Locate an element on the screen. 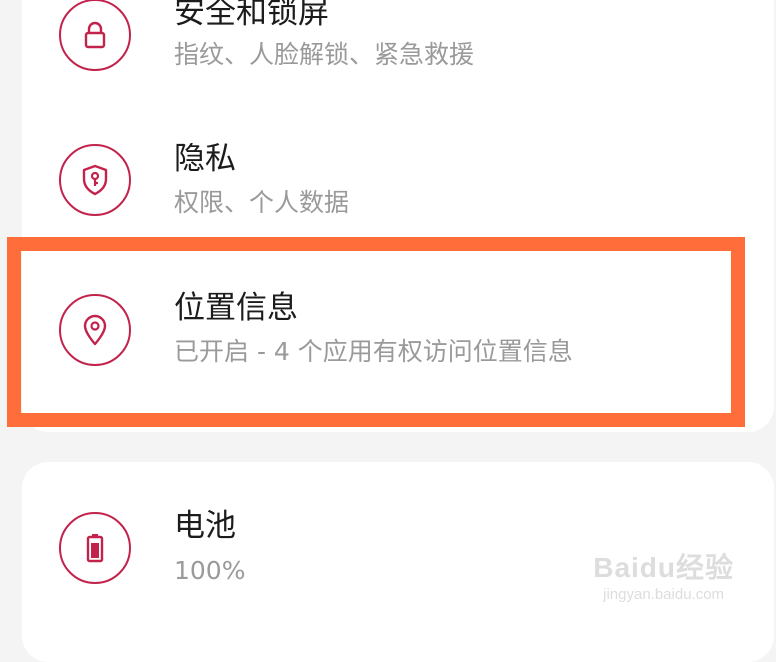  settings-item-subtitle: 指纹、人脸解锁、紧急救援 is located at coordinates (324, 54).